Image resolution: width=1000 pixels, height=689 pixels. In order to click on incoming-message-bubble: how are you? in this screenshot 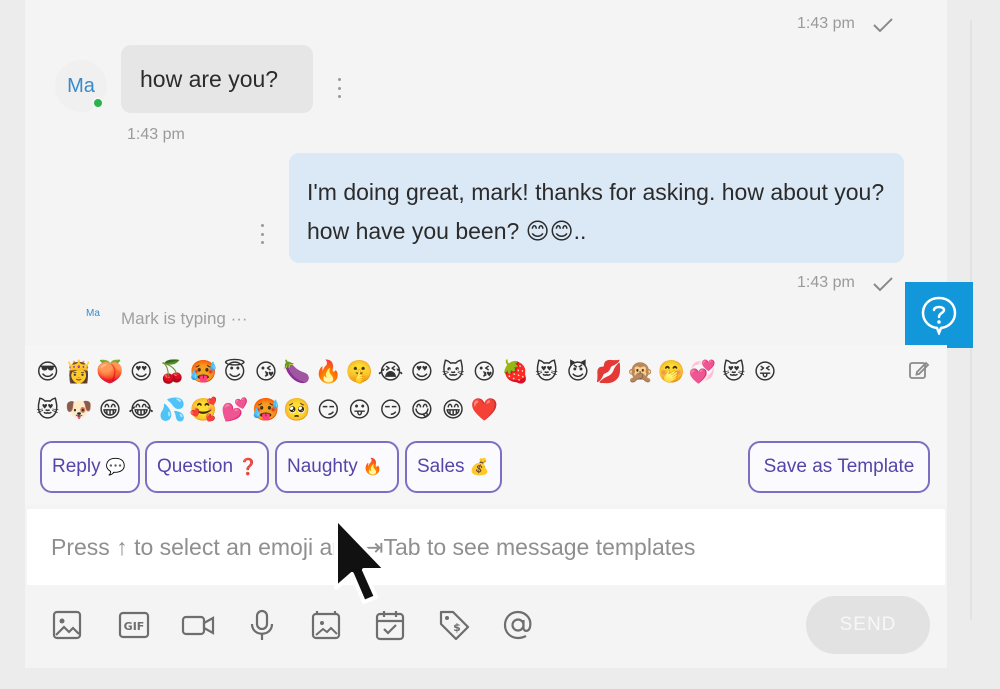, I will do `click(217, 79)`.